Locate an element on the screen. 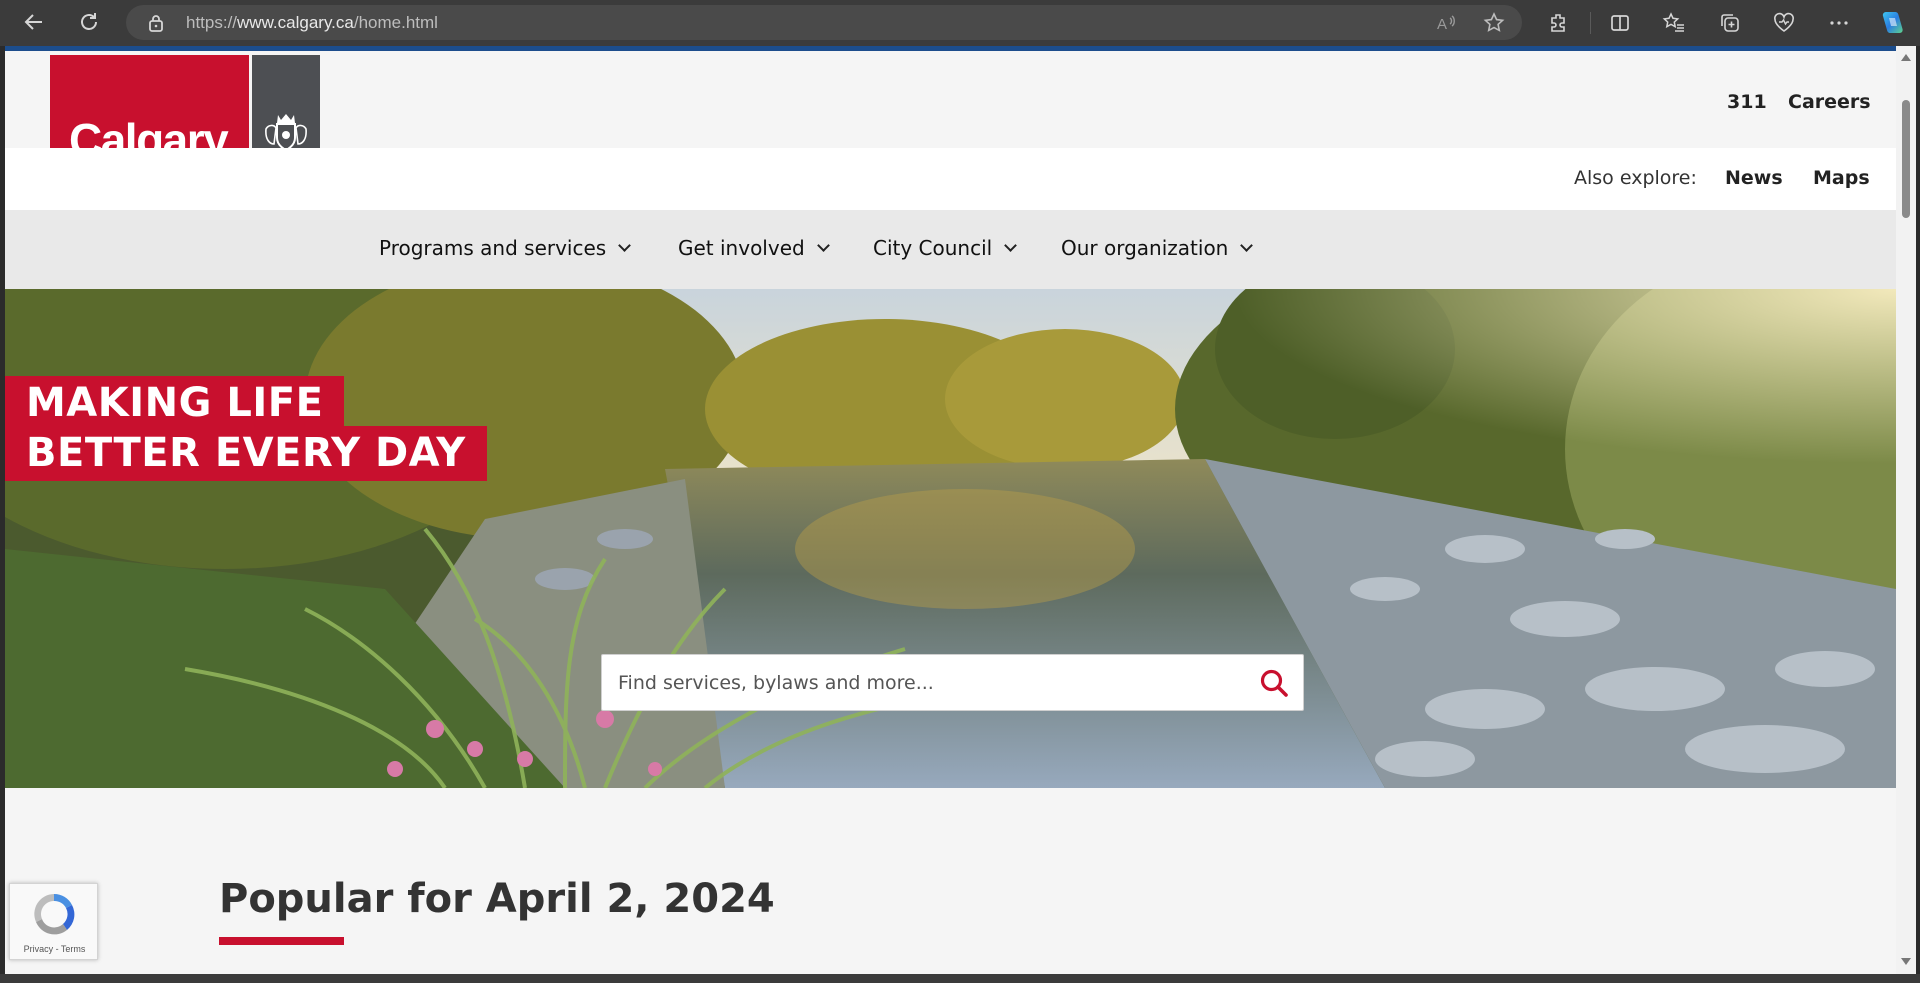 This screenshot has height=983, width=1920. svg-text: A is located at coordinates (1442, 24).